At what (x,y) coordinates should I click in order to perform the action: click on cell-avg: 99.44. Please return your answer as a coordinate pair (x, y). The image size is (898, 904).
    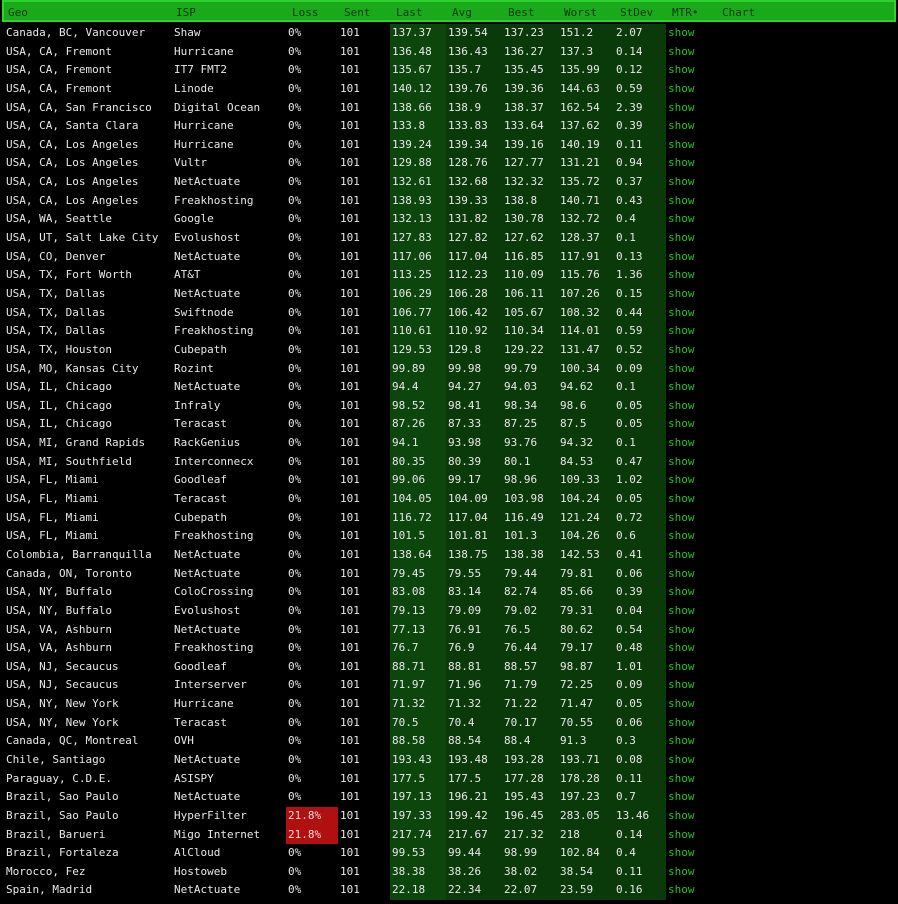
    Looking at the image, I should click on (474, 853).